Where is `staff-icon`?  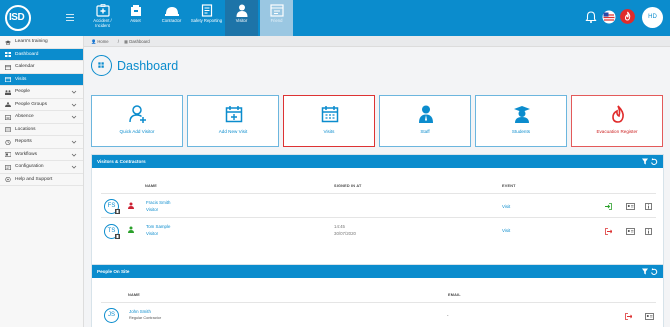
staff-icon is located at coordinates (426, 114).